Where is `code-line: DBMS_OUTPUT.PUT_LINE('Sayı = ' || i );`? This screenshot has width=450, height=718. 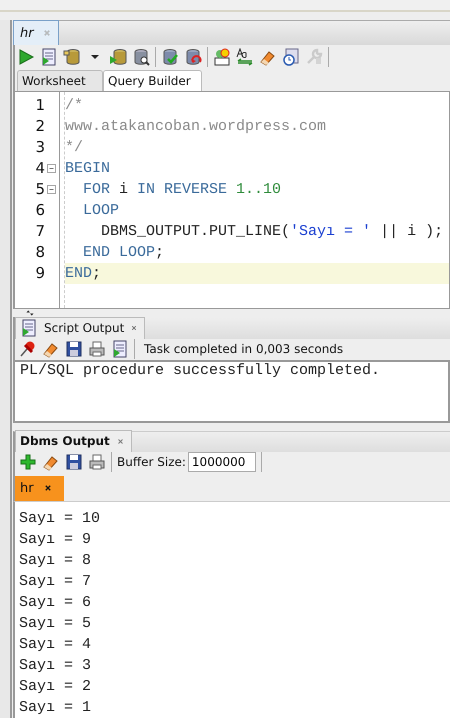
code-line: DBMS_OUTPUT.PUT_LINE('Sayı = ' || i ); is located at coordinates (272, 232).